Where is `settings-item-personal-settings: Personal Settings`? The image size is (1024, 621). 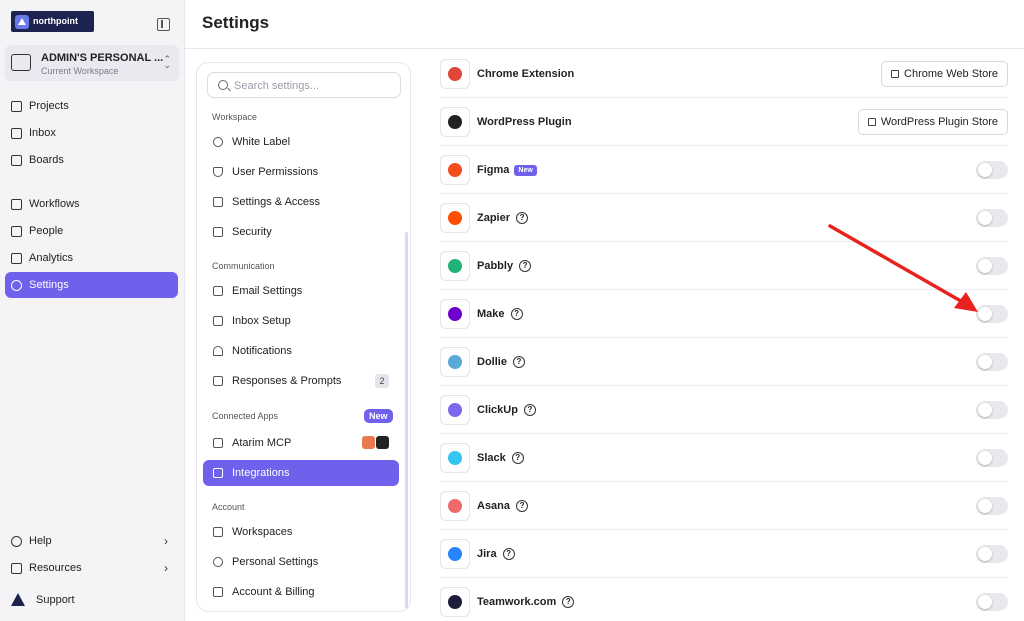
settings-item-personal-settings: Personal Settings is located at coordinates (301, 562).